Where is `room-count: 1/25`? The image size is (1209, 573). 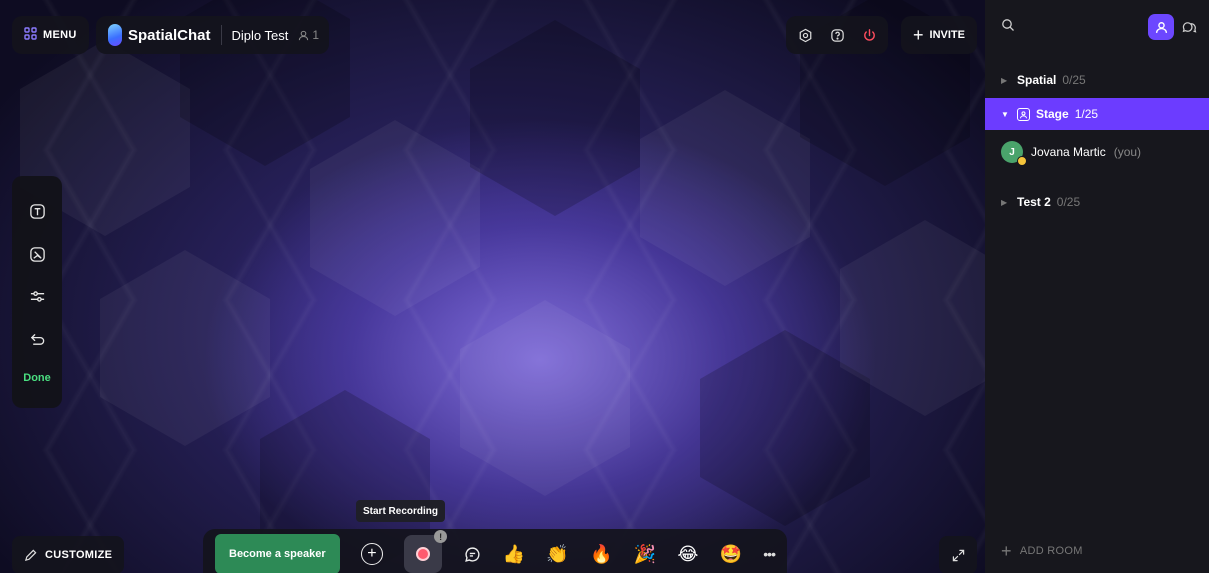
room-count: 1/25 is located at coordinates (1086, 114).